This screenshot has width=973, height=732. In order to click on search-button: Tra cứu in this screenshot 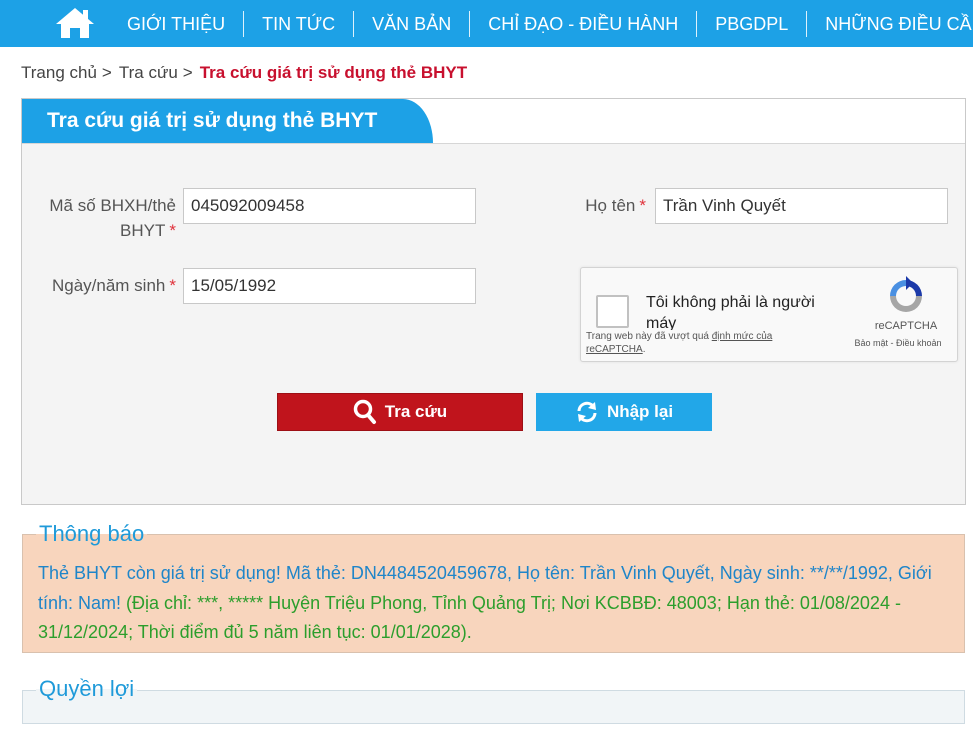, I will do `click(400, 412)`.